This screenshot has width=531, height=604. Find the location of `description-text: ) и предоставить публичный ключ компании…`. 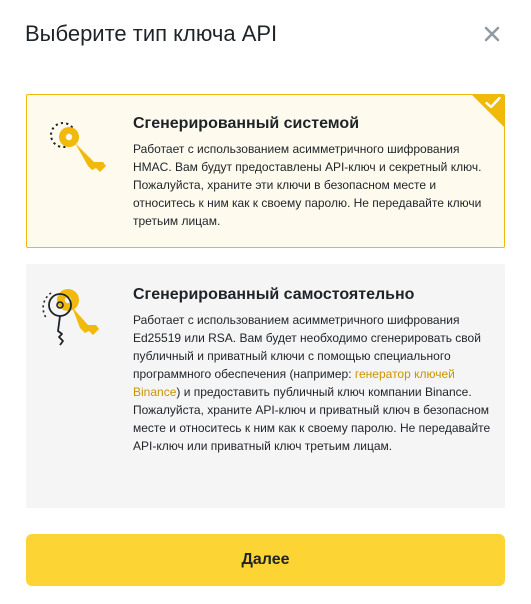

description-text: ) и предоставить публичный ключ компании… is located at coordinates (312, 419).